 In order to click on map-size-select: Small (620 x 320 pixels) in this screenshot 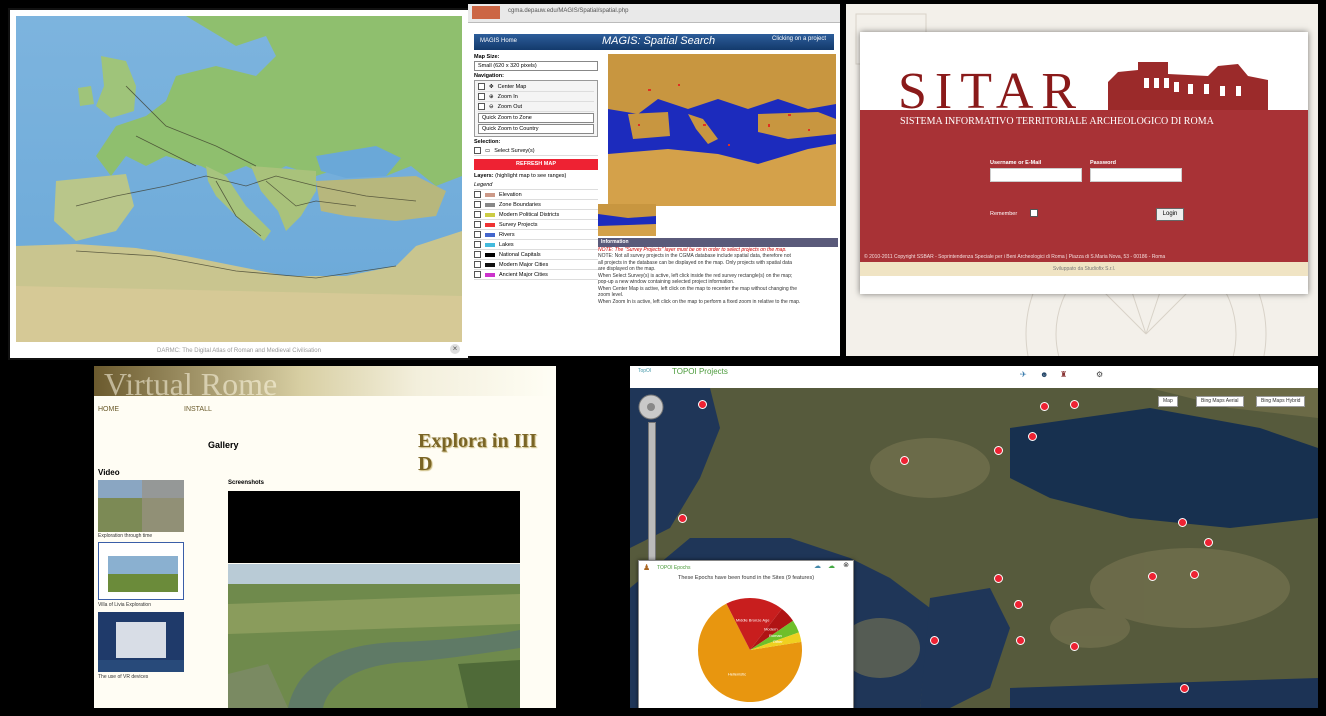, I will do `click(536, 66)`.